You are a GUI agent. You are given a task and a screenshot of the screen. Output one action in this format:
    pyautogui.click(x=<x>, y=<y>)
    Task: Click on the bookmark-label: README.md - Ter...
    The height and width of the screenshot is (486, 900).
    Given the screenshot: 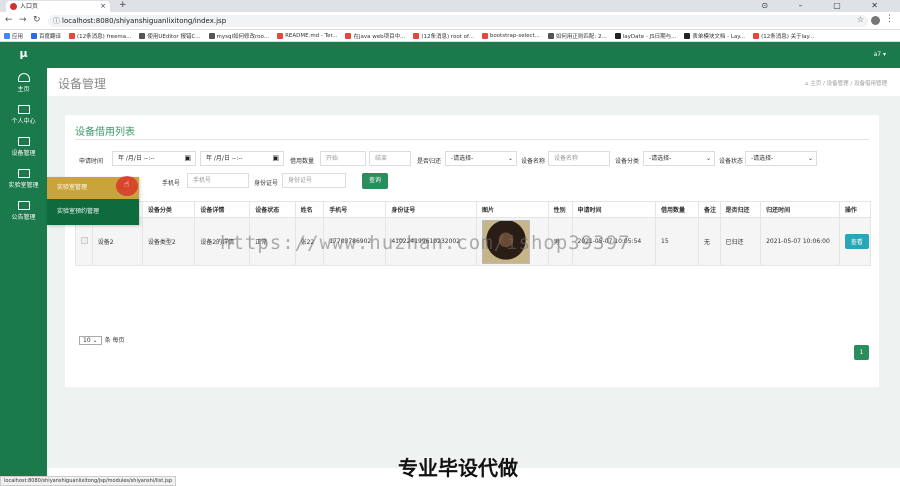 What is the action you would take?
    pyautogui.click(x=311, y=35)
    